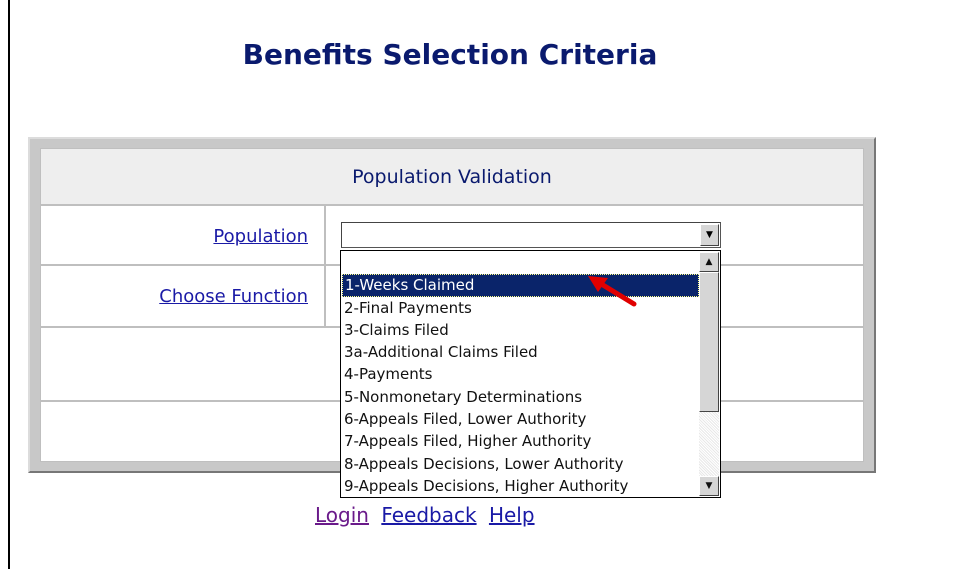 This screenshot has height=569, width=963. What do you see at coordinates (520, 486) in the screenshot?
I see `dropdown-option: 9-Appeals Decisions, Higher Authority` at bounding box center [520, 486].